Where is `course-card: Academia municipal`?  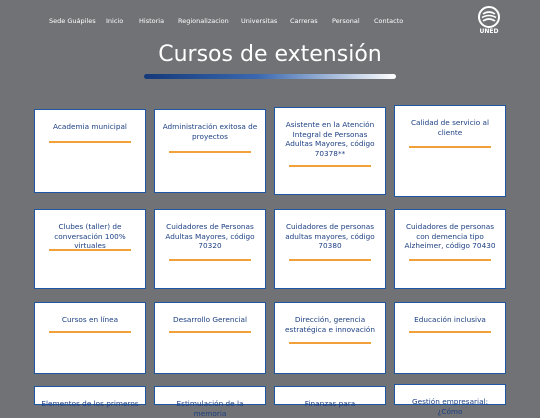 course-card: Academia municipal is located at coordinates (90, 151).